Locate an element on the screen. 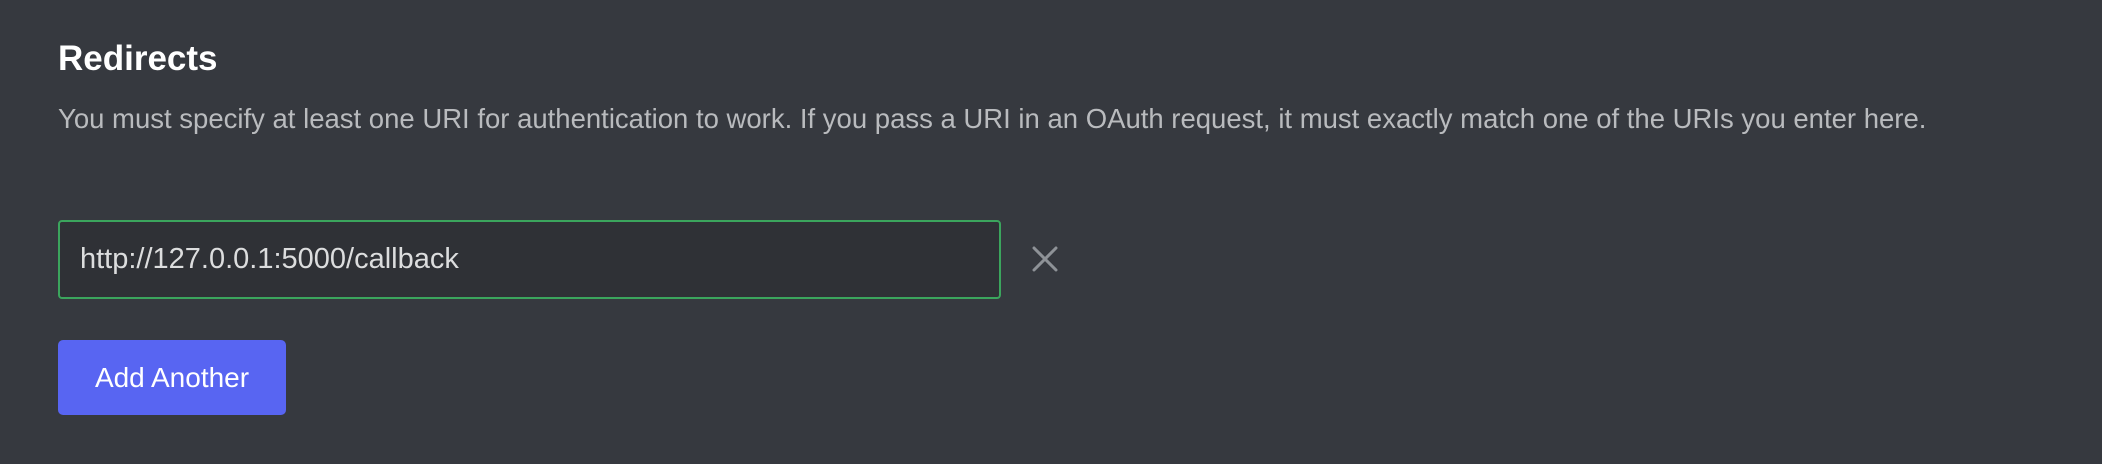  redirect-uri-row is located at coordinates (558, 259).